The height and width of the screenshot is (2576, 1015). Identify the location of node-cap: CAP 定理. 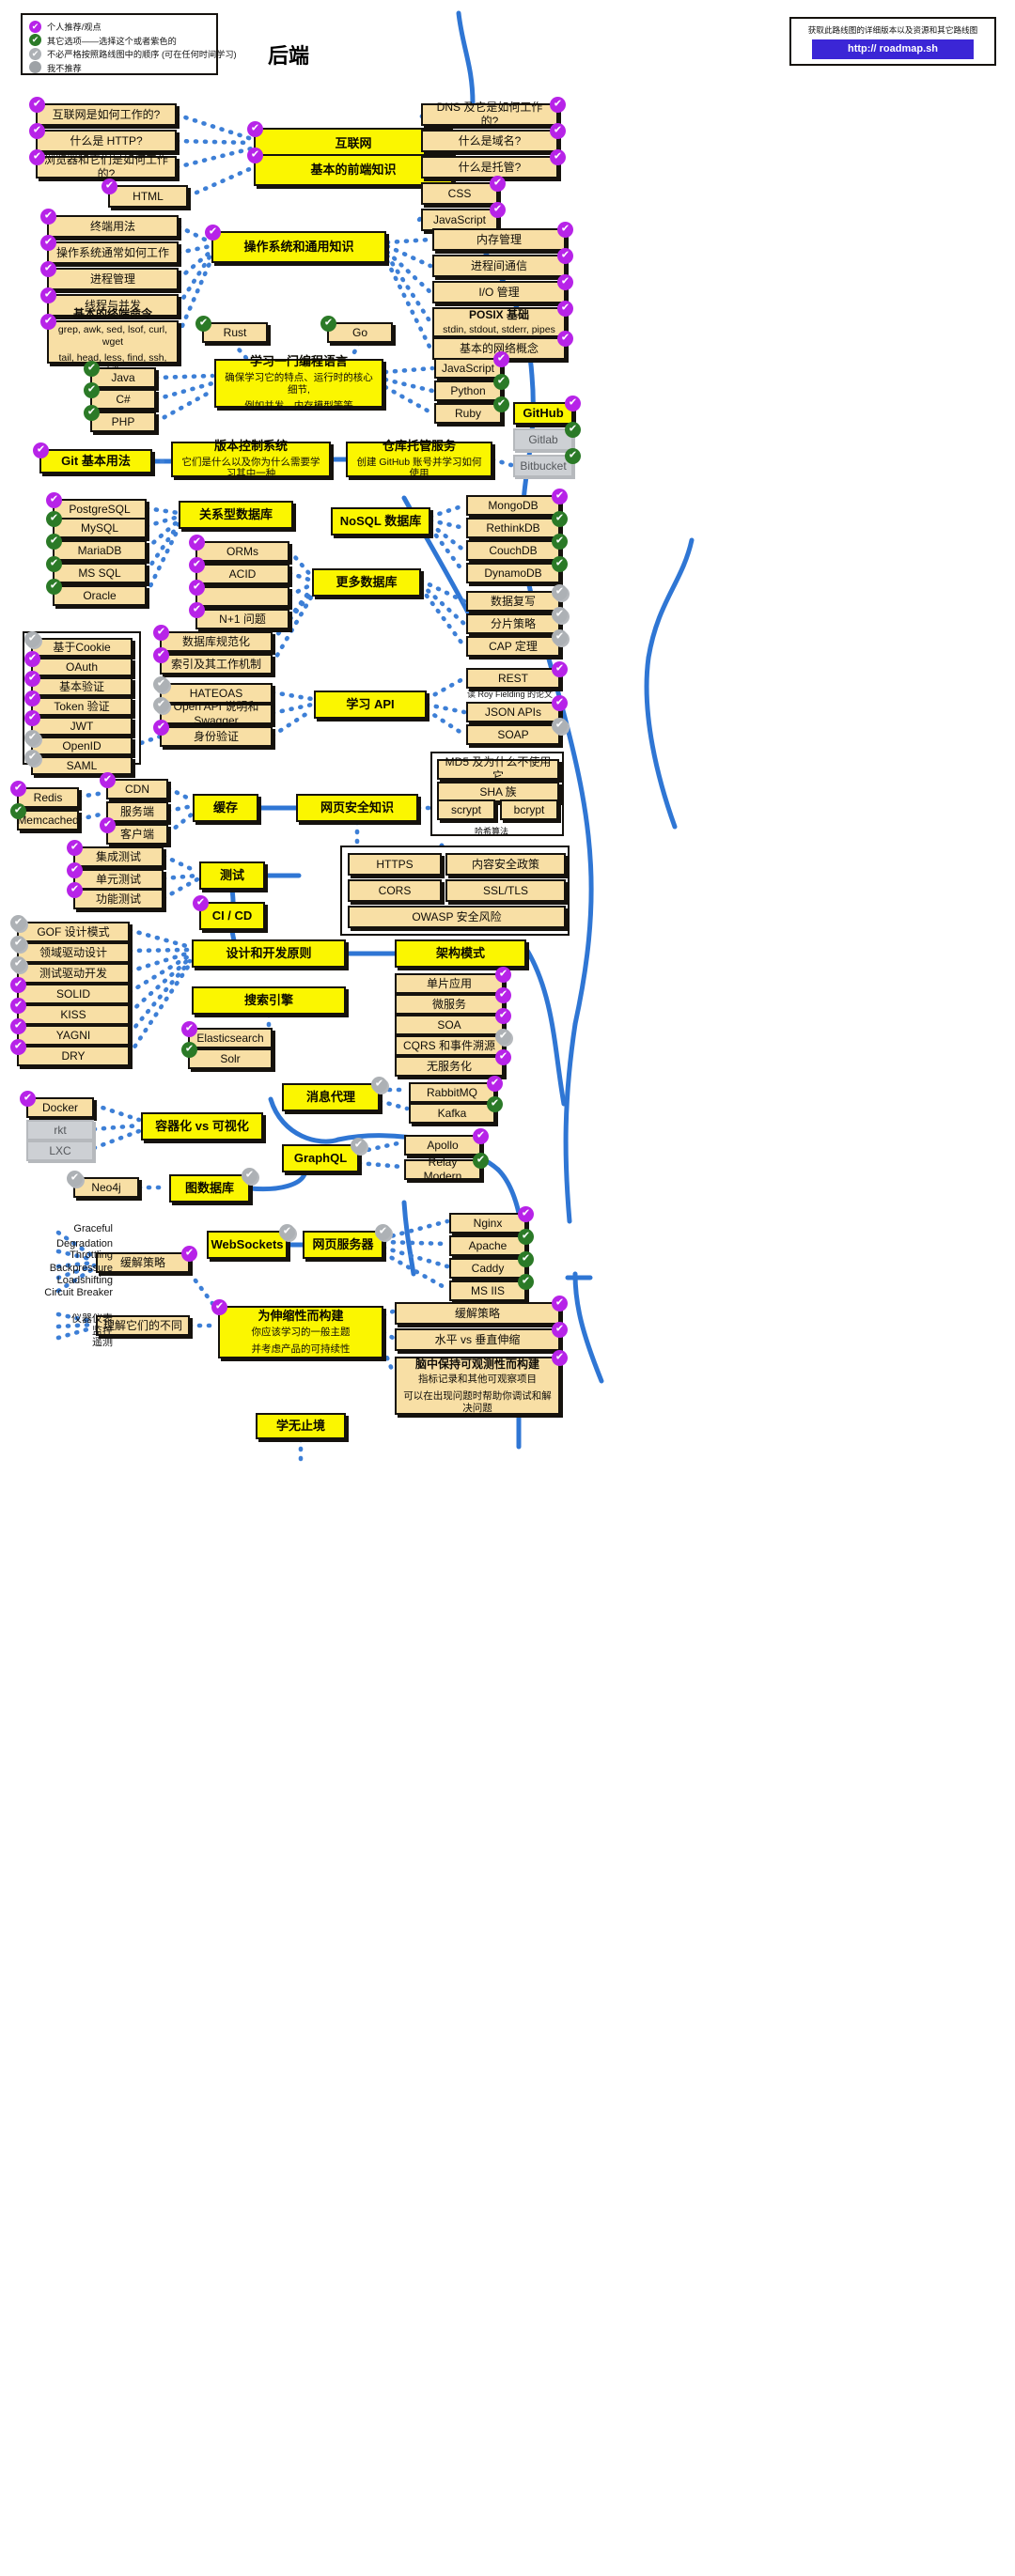
(513, 646).